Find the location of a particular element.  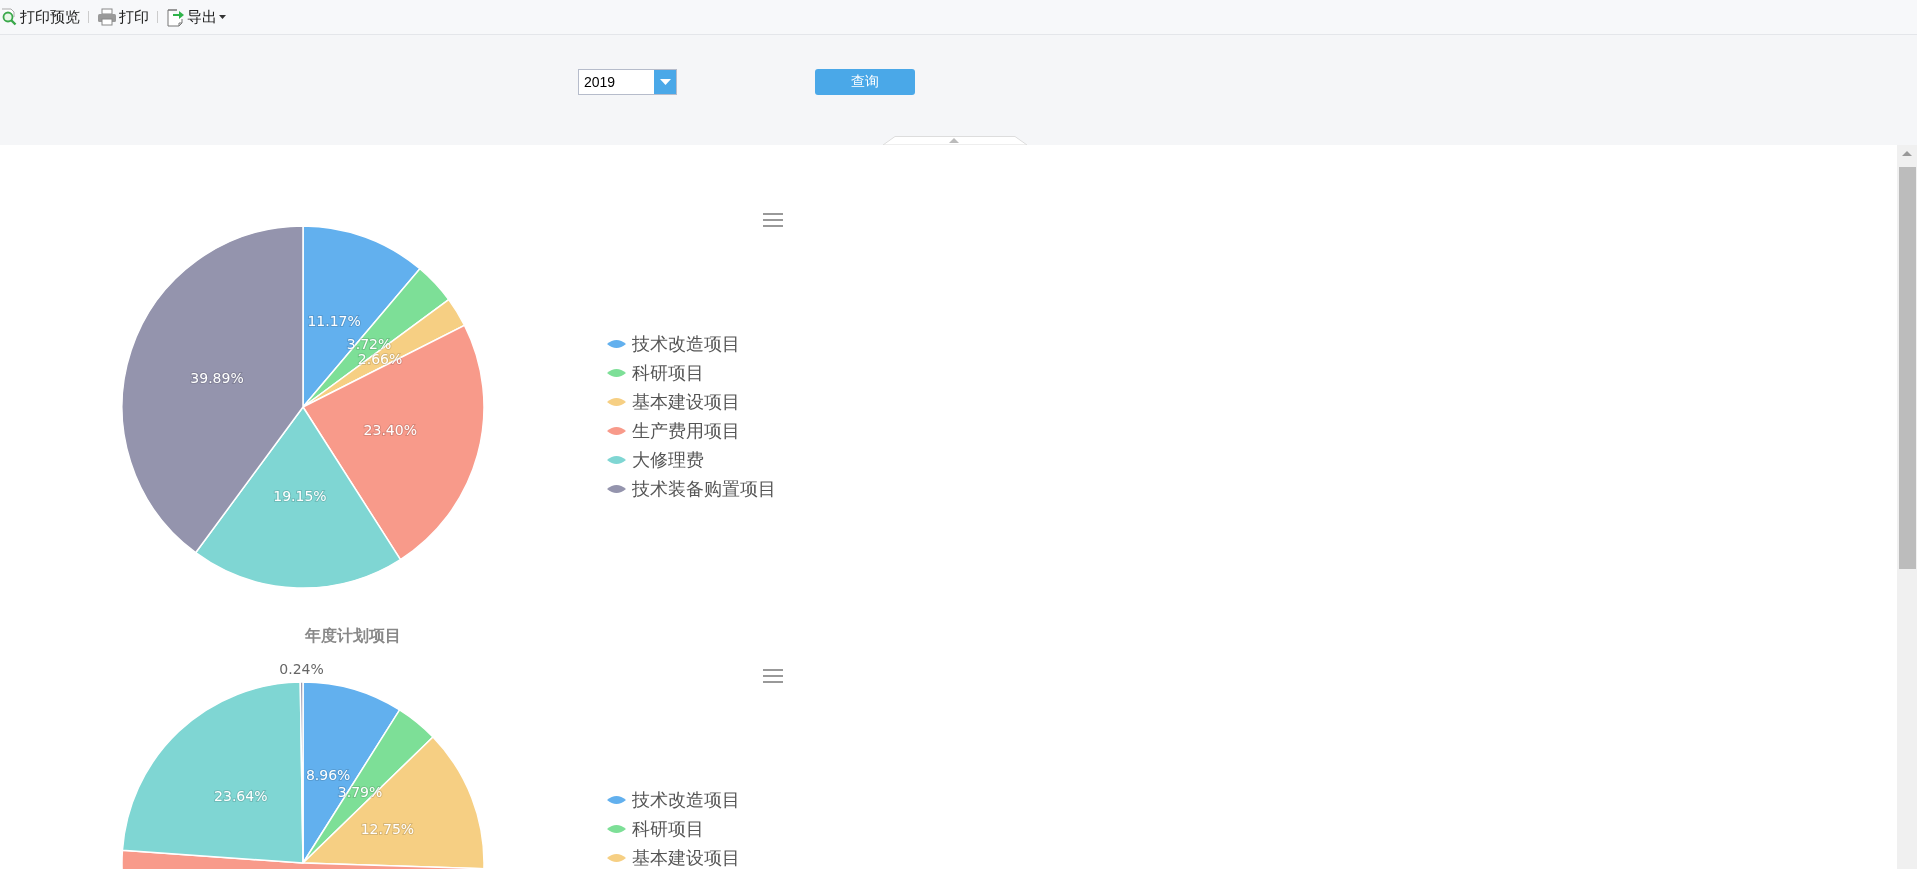

year-select: 2019 is located at coordinates (627, 82).